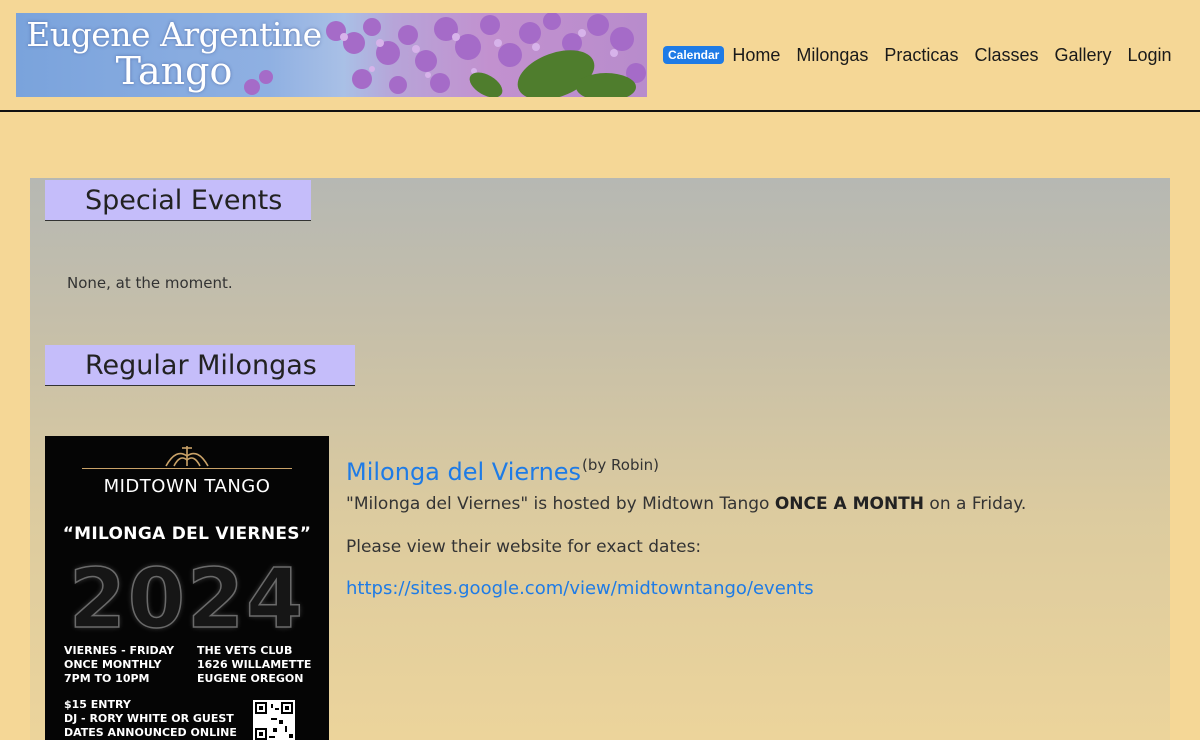 Image resolution: width=1200 pixels, height=740 pixels. Describe the element at coordinates (187, 599) in the screenshot. I see `poster-year: 2024` at that location.